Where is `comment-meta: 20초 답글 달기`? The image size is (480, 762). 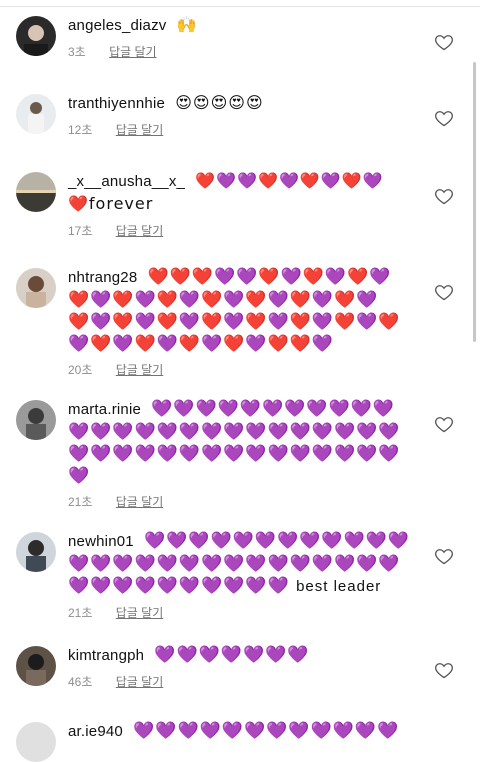 comment-meta: 20초 답글 달기 is located at coordinates (233, 369).